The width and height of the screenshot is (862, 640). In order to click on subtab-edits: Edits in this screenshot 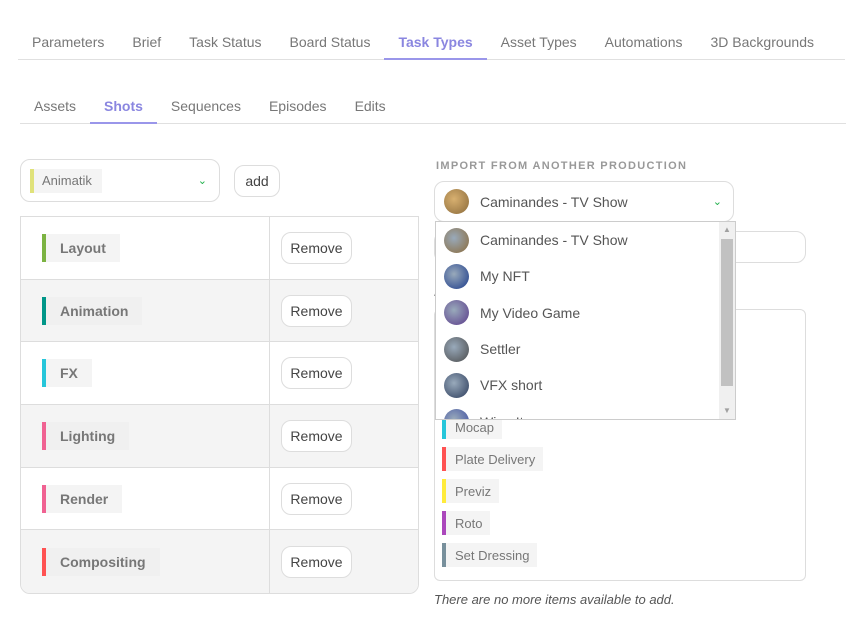, I will do `click(370, 108)`.